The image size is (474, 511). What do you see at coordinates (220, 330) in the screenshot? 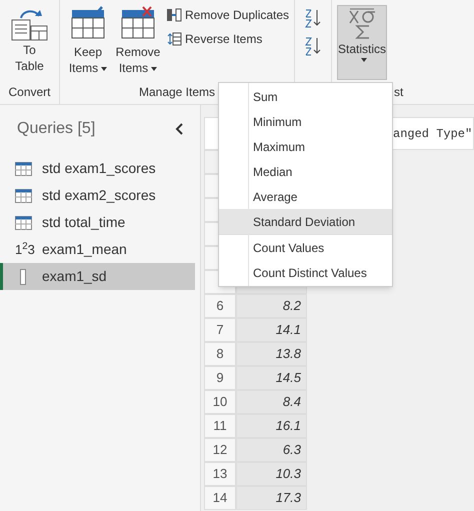
I see `row-number: 7` at bounding box center [220, 330].